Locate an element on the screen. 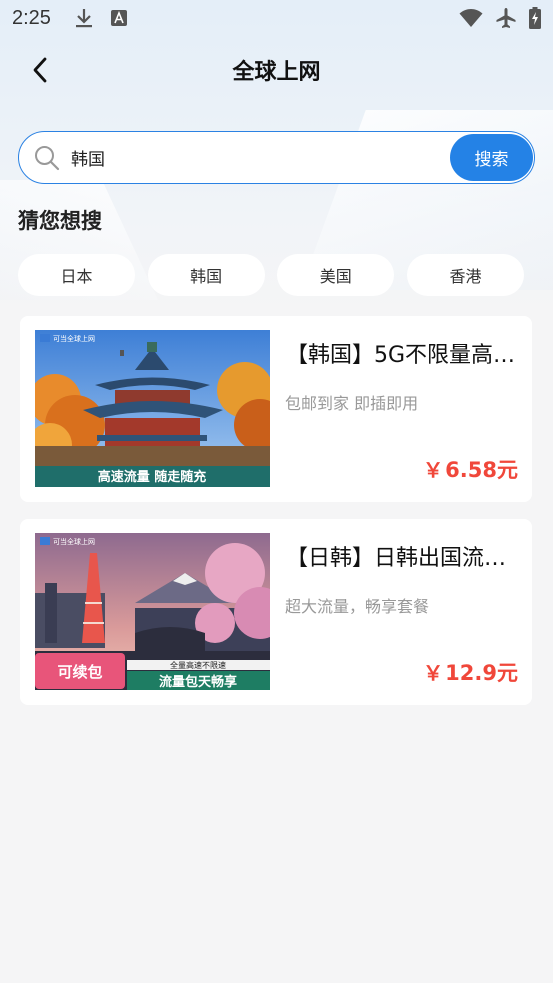  search-button: 搜索 is located at coordinates (491, 157).